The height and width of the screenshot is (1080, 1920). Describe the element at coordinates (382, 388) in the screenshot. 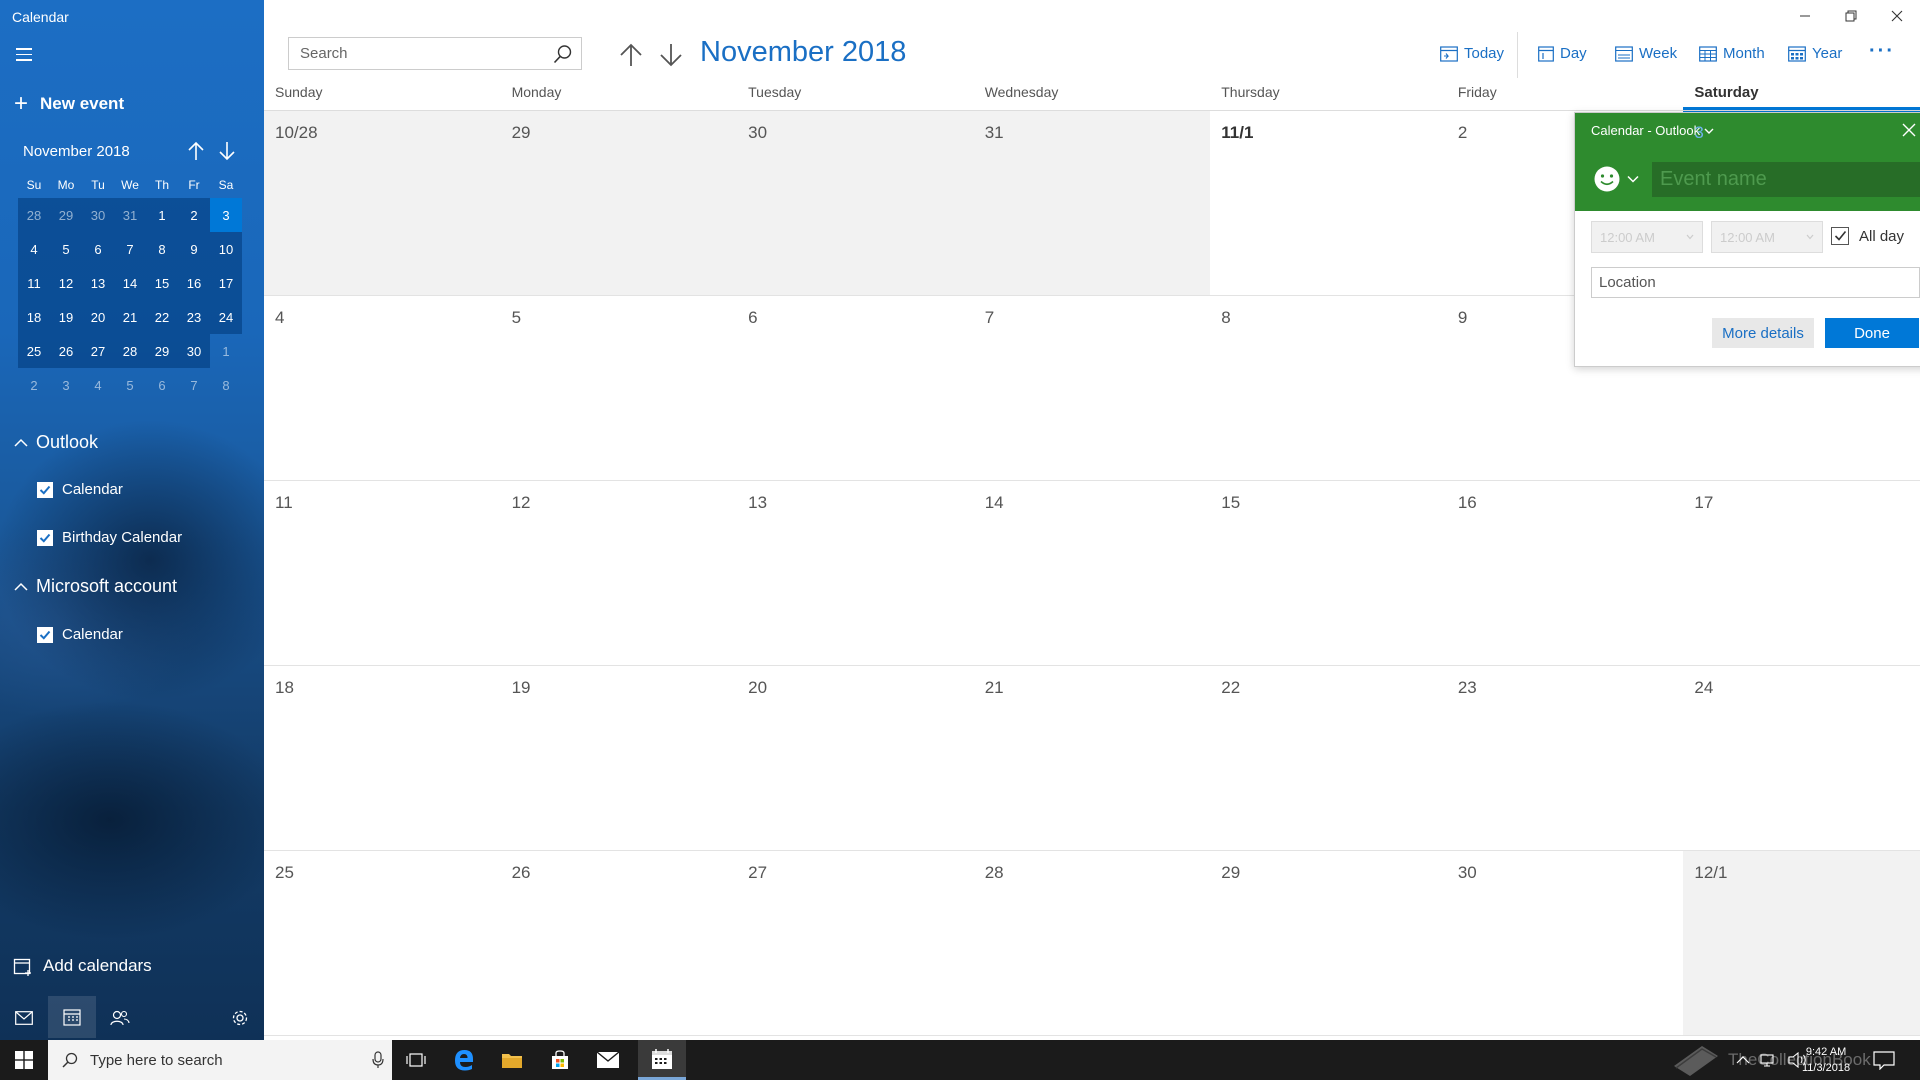

I see `day-cell: 4` at that location.